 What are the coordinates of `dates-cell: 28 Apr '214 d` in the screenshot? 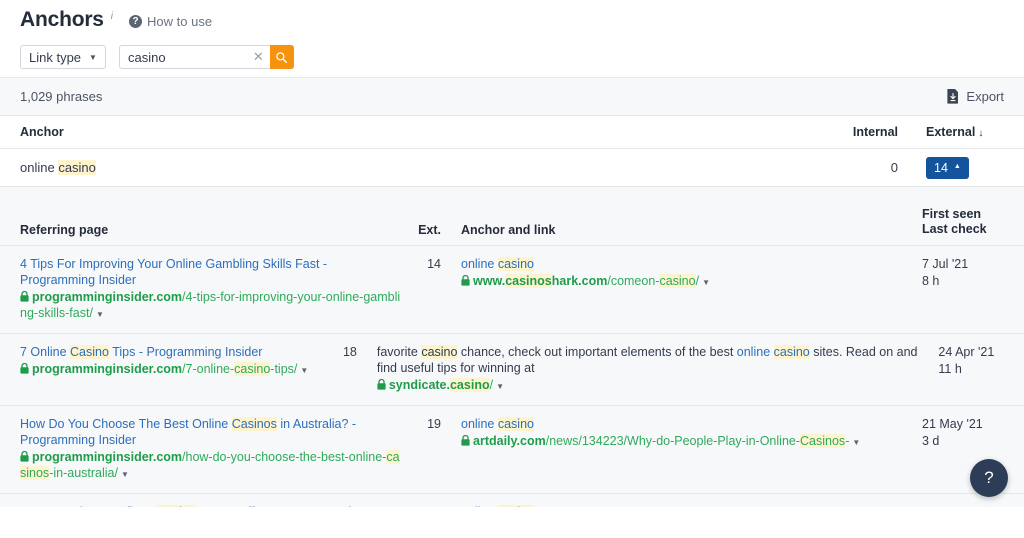 It's located at (963, 505).